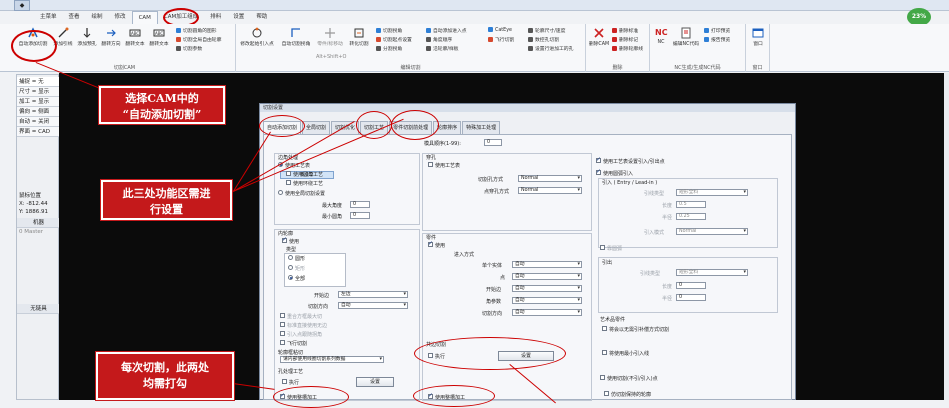 Image resolution: width=949 pixels, height=408 pixels. I want to click on use-loop-check: 使用环绕工艺, so click(304, 183).